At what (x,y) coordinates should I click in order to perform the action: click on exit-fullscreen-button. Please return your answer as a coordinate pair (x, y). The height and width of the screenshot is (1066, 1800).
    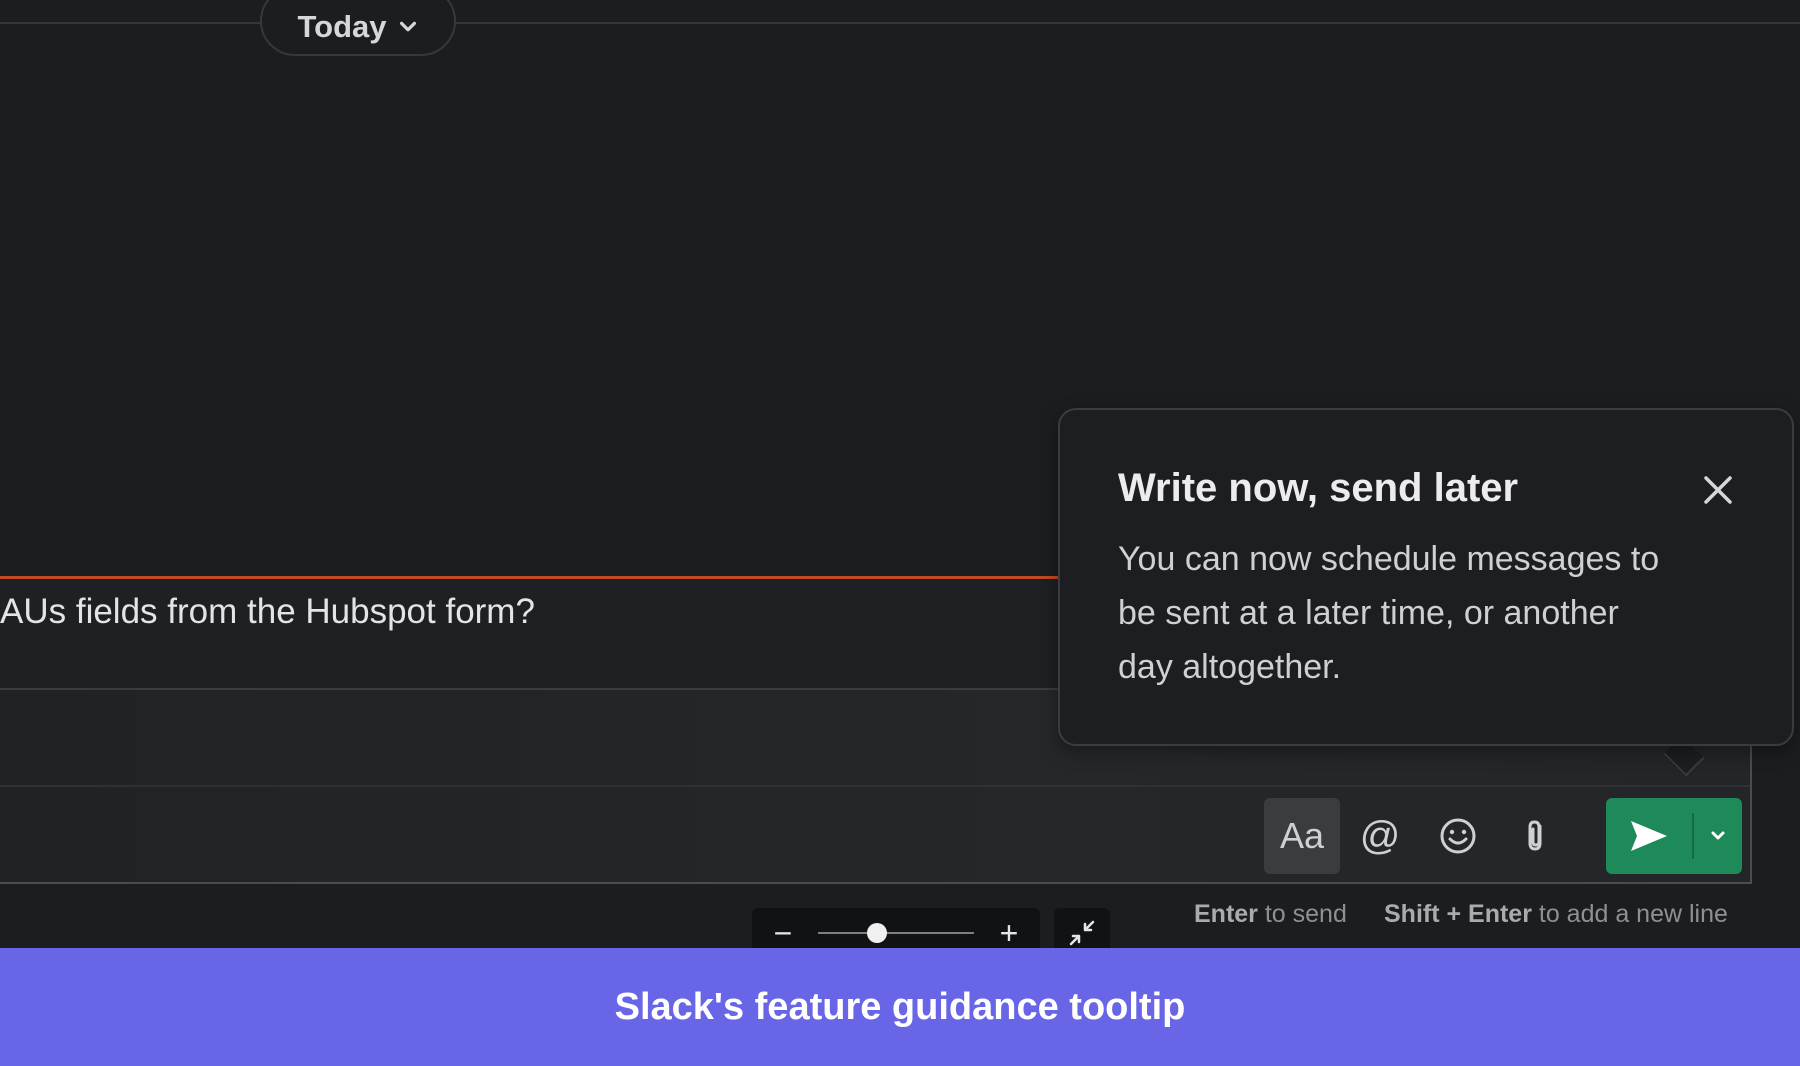
    Looking at the image, I should click on (1082, 928).